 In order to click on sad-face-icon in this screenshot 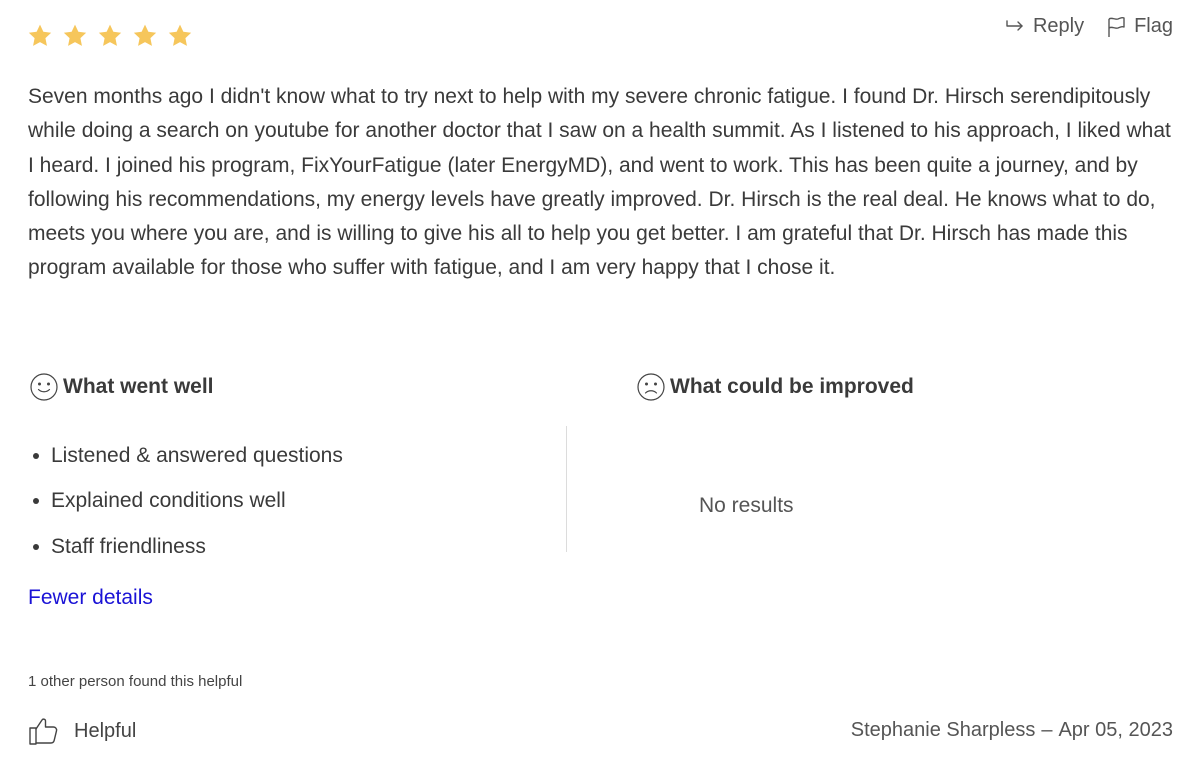, I will do `click(651, 387)`.